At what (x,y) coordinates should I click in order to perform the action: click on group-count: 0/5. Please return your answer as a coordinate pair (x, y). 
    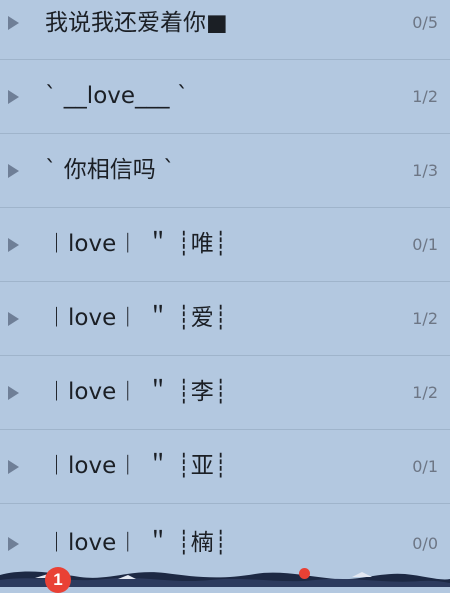
    Looking at the image, I should click on (425, 22).